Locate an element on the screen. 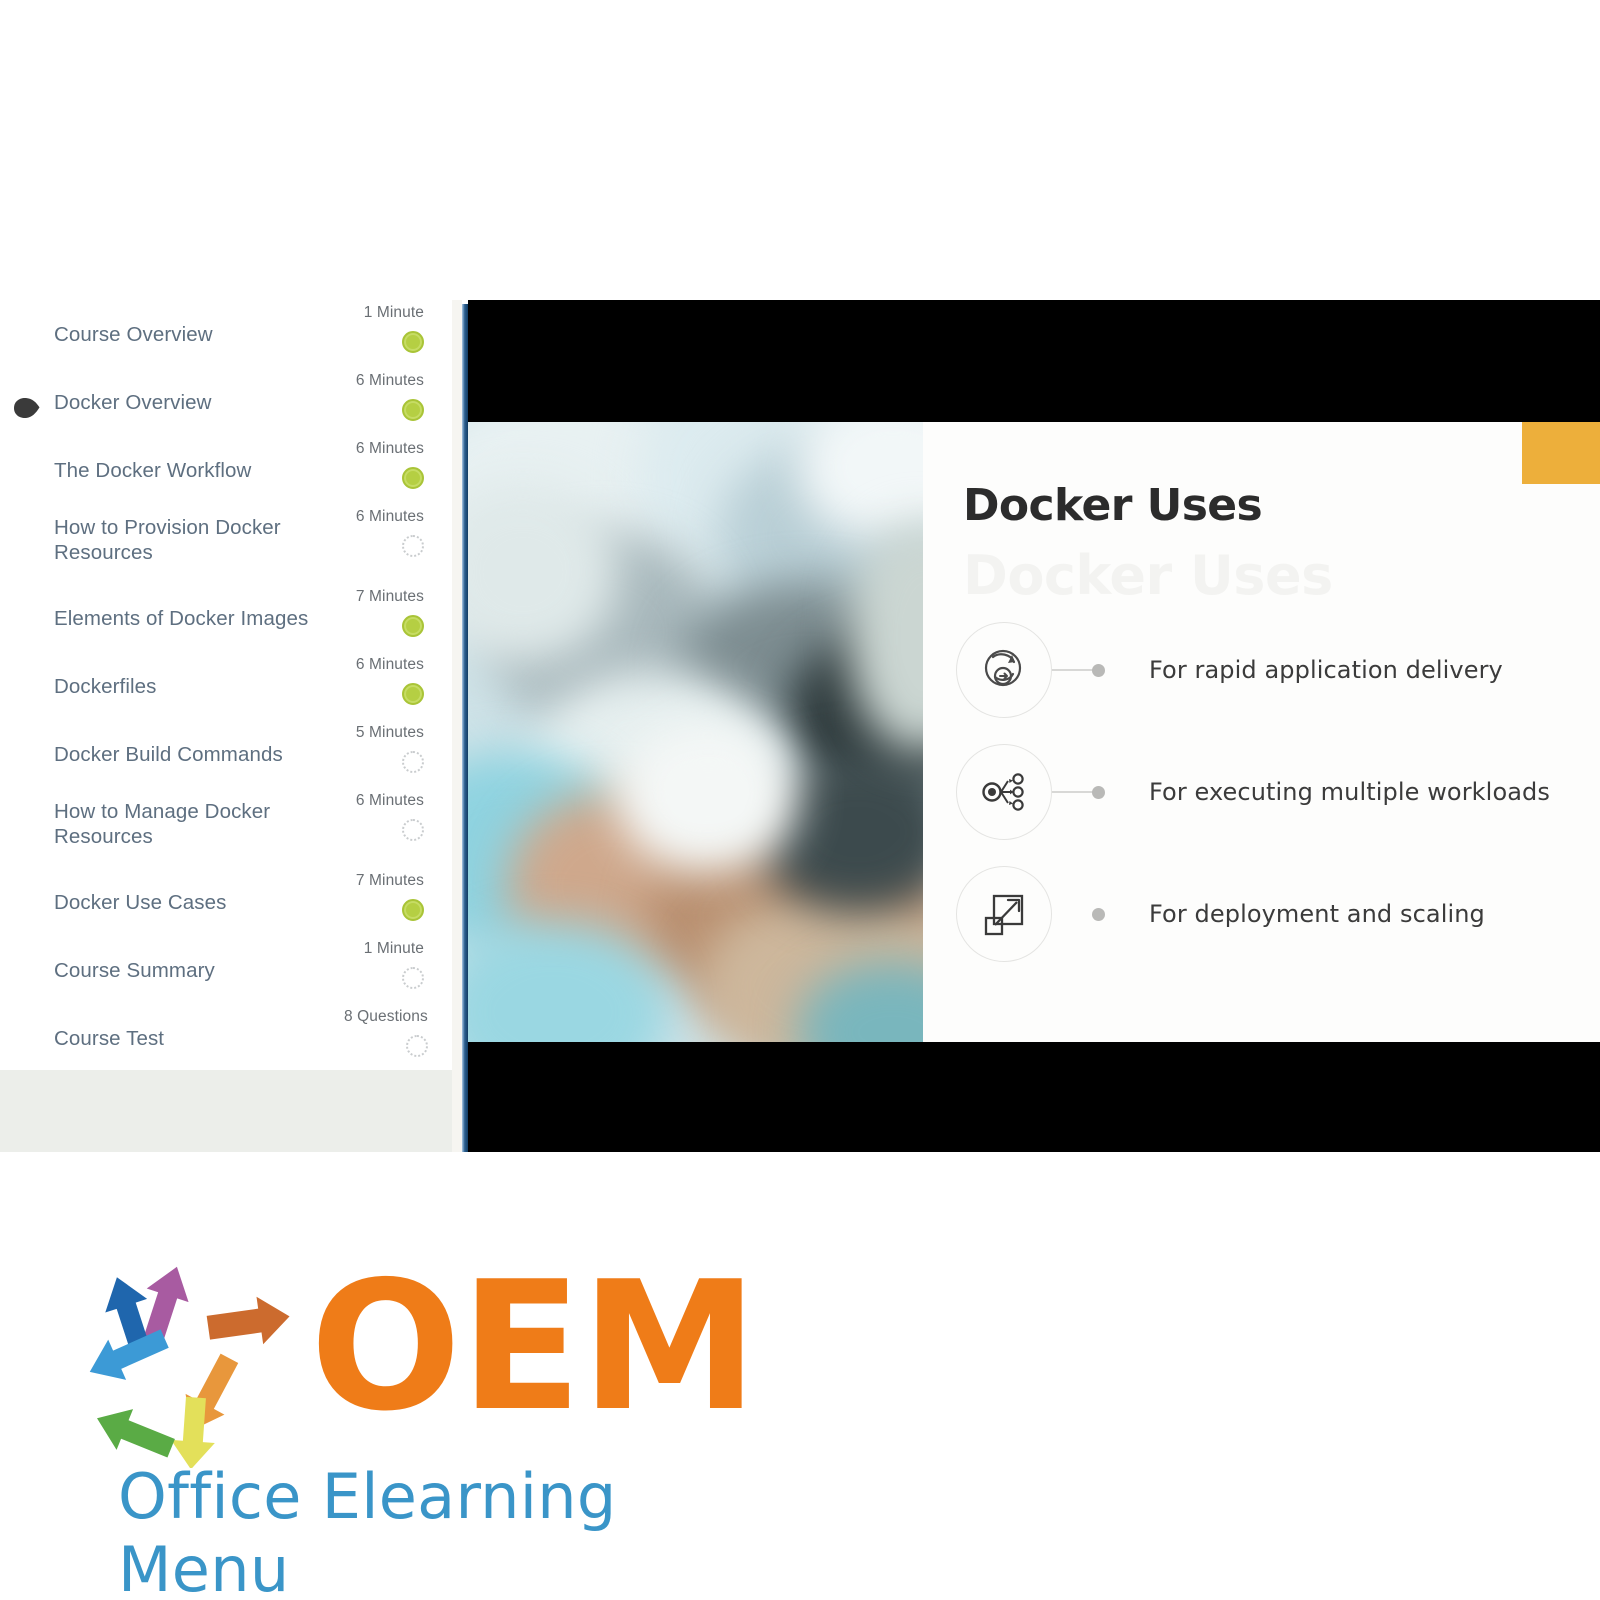 The image size is (1600, 1600). slide-bullet-label: For executing multiple workloads is located at coordinates (1349, 792).